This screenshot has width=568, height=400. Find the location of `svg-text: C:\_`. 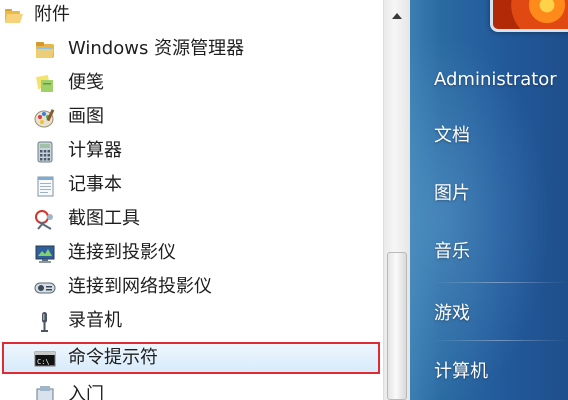

svg-text: C:\_ is located at coordinates (46, 362).